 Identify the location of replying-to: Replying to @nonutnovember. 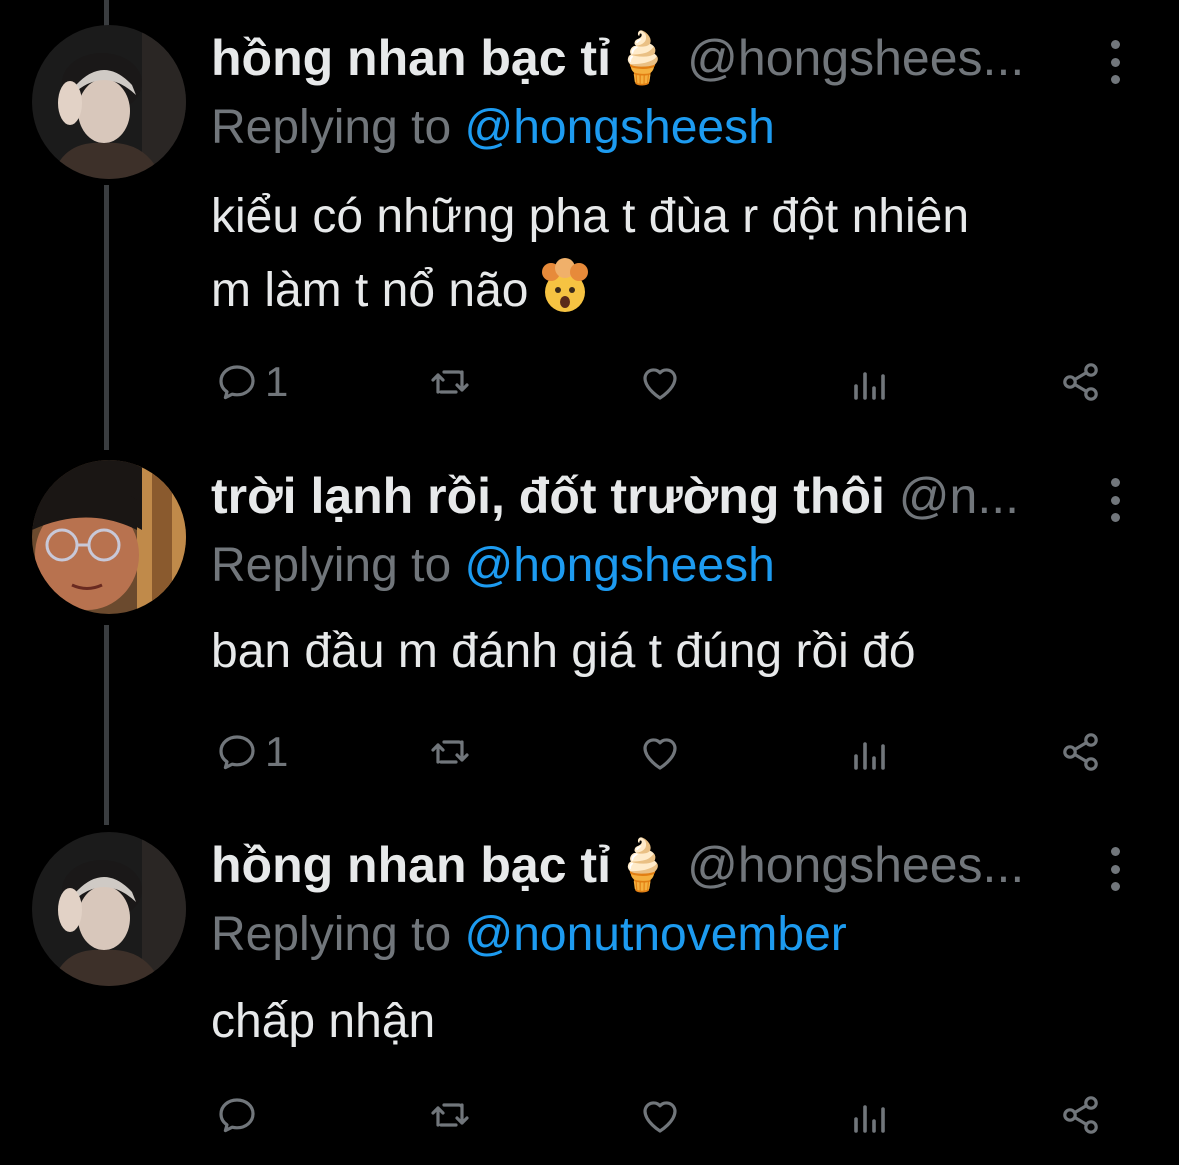
(529, 935).